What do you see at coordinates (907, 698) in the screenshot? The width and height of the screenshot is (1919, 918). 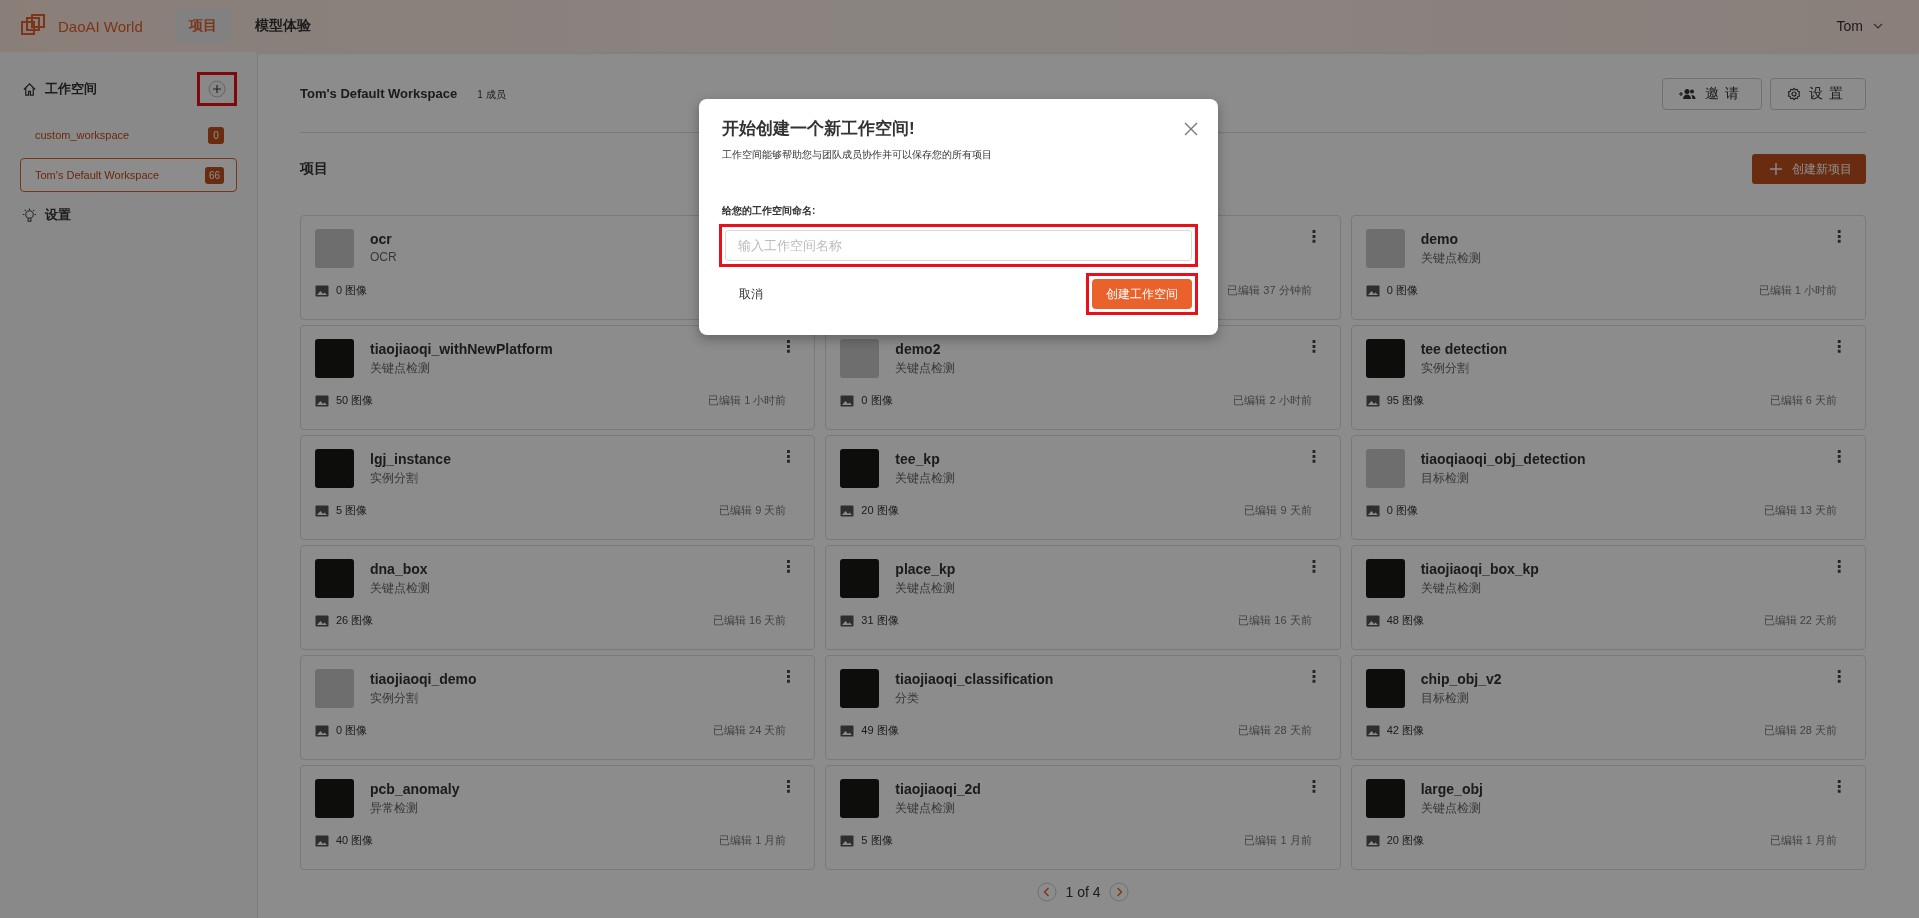 I see `project-type: 分类` at bounding box center [907, 698].